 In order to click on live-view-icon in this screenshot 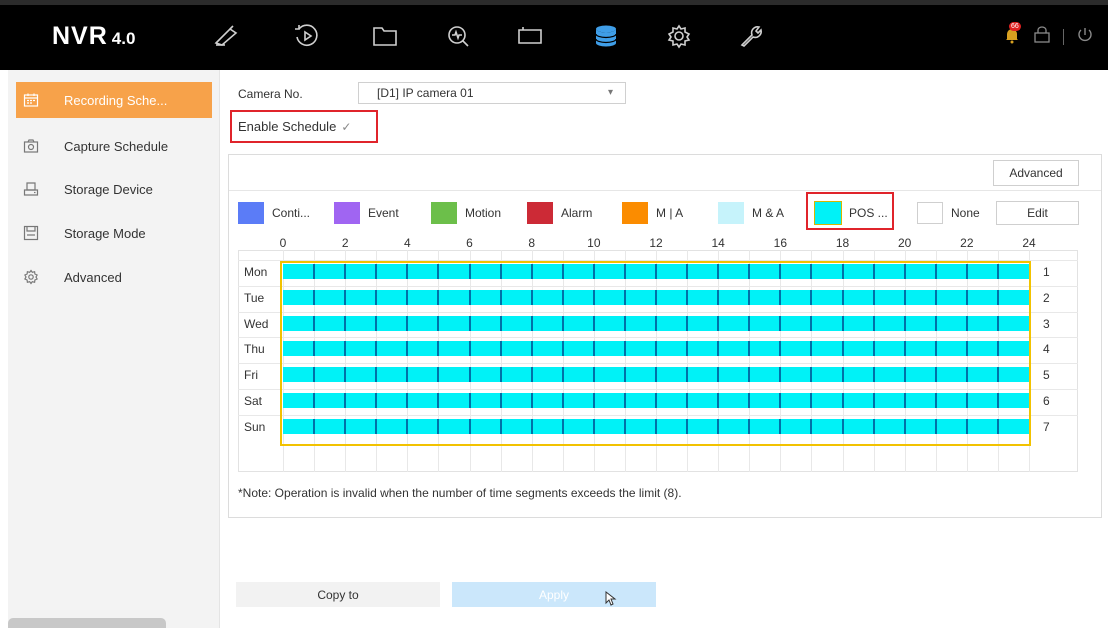, I will do `click(227, 36)`.